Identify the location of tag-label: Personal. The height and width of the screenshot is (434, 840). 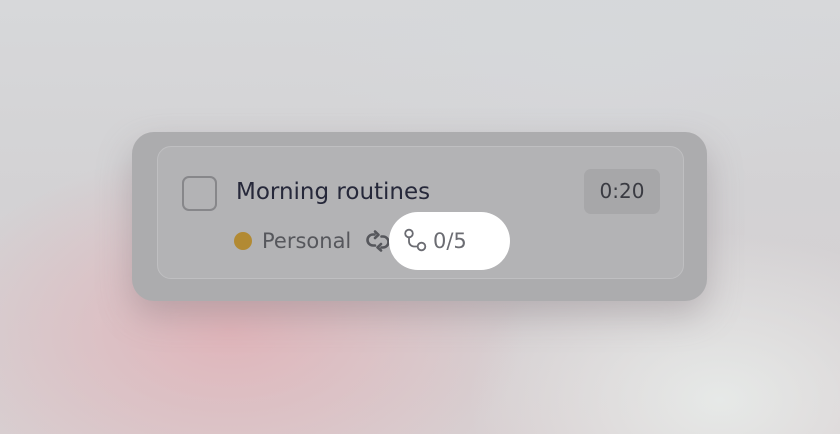
(306, 241).